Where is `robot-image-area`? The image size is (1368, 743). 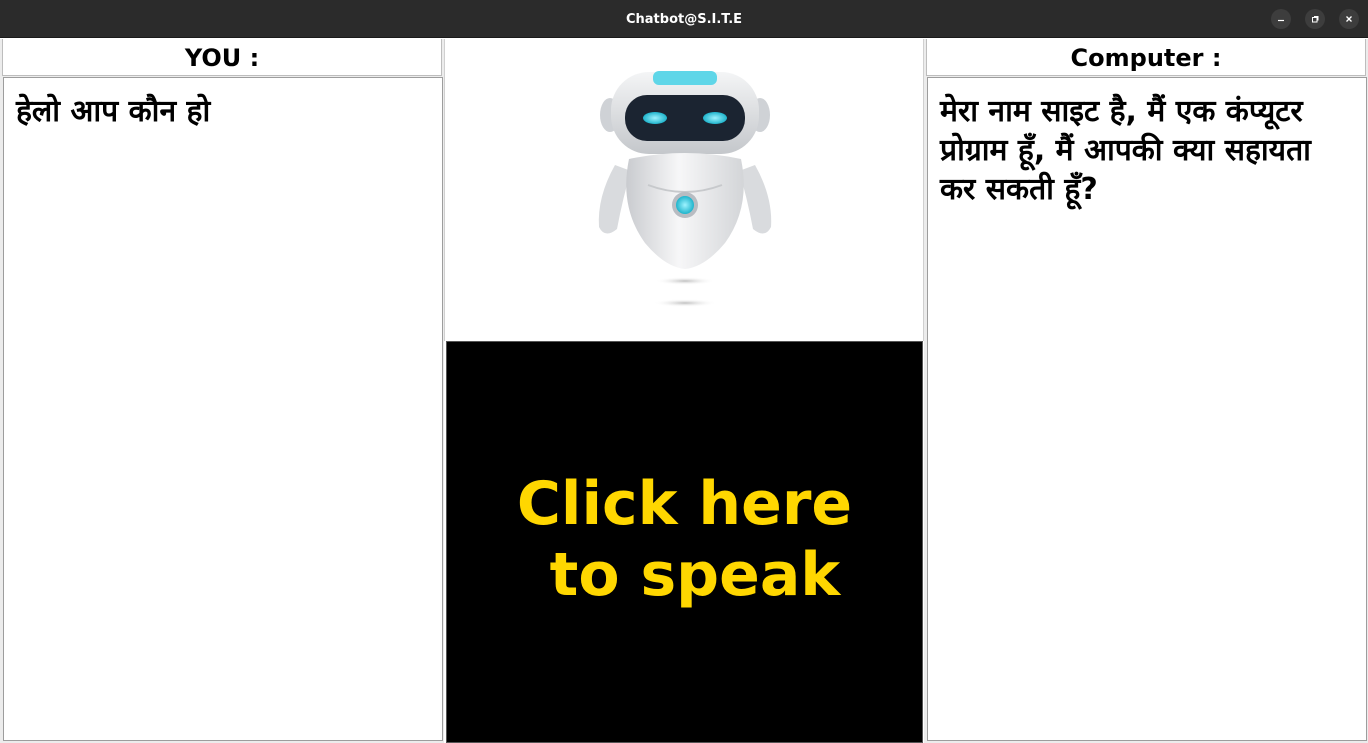 robot-image-area is located at coordinates (684, 190).